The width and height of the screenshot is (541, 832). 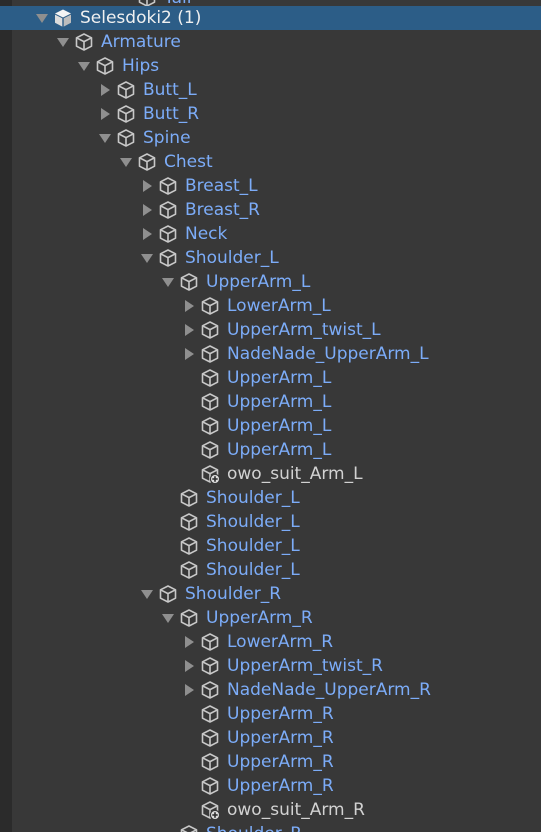 What do you see at coordinates (270, 42) in the screenshot?
I see `hierarchy-item-armature: Armature` at bounding box center [270, 42].